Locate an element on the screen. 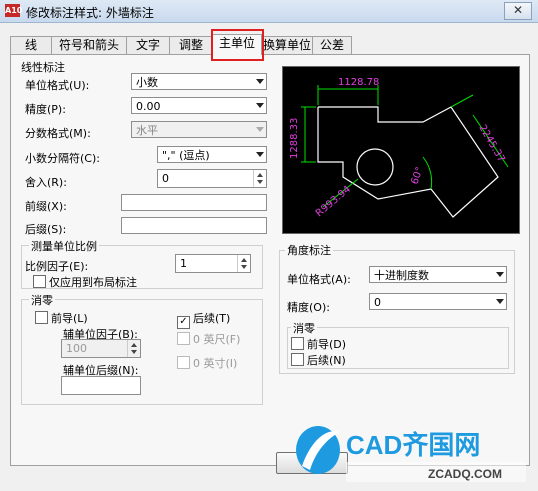 This screenshot has height=491, width=538. sub-unit-suffix-input is located at coordinates (101, 385).